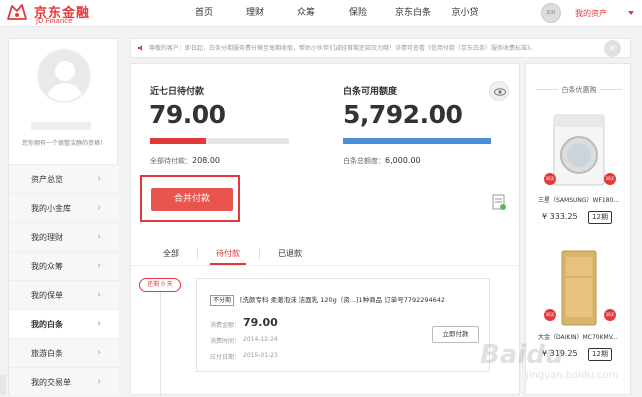  Describe the element at coordinates (64, 178) in the screenshot. I see `sidebar-item-asset-overview: 资产总览 ›` at that location.